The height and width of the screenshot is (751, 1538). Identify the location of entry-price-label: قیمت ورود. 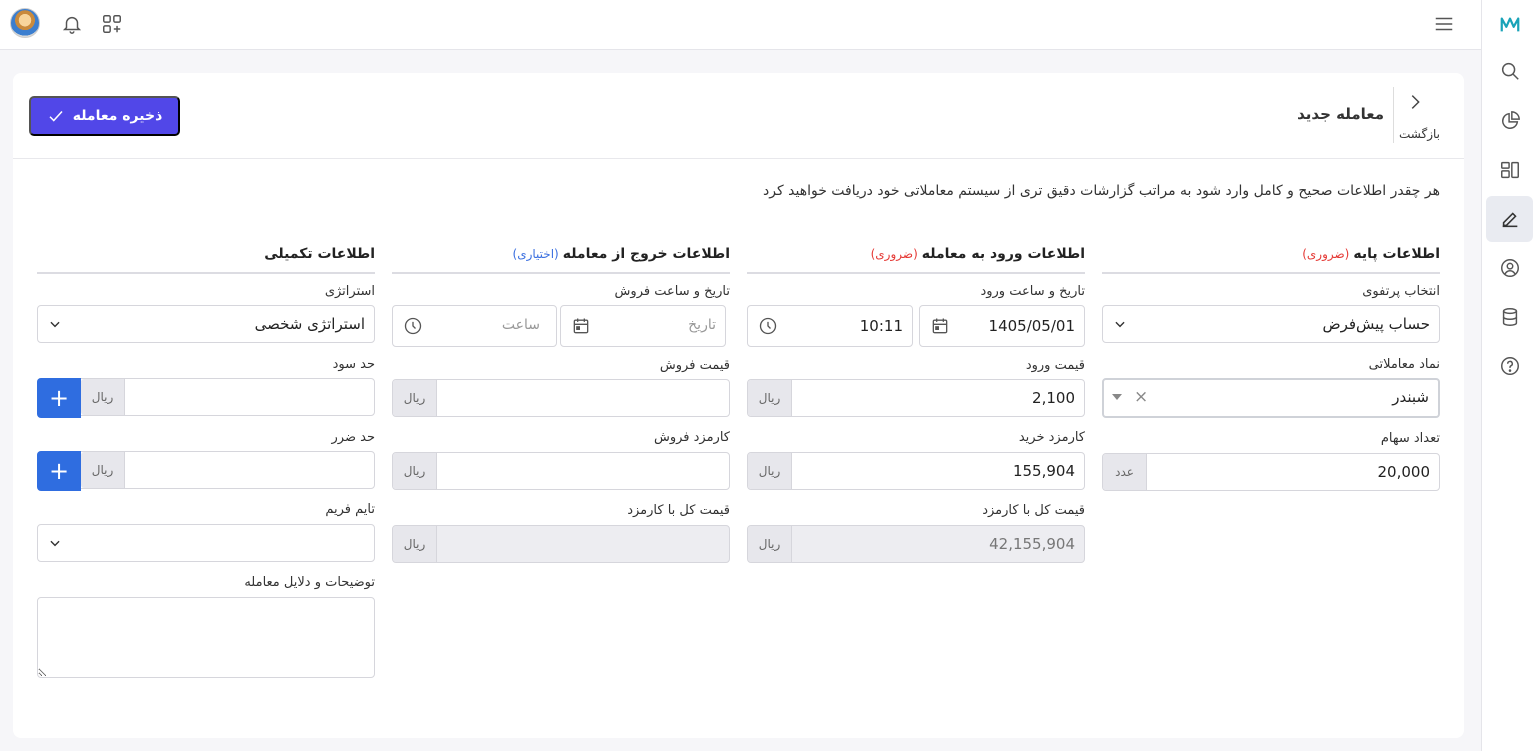
(1055, 365).